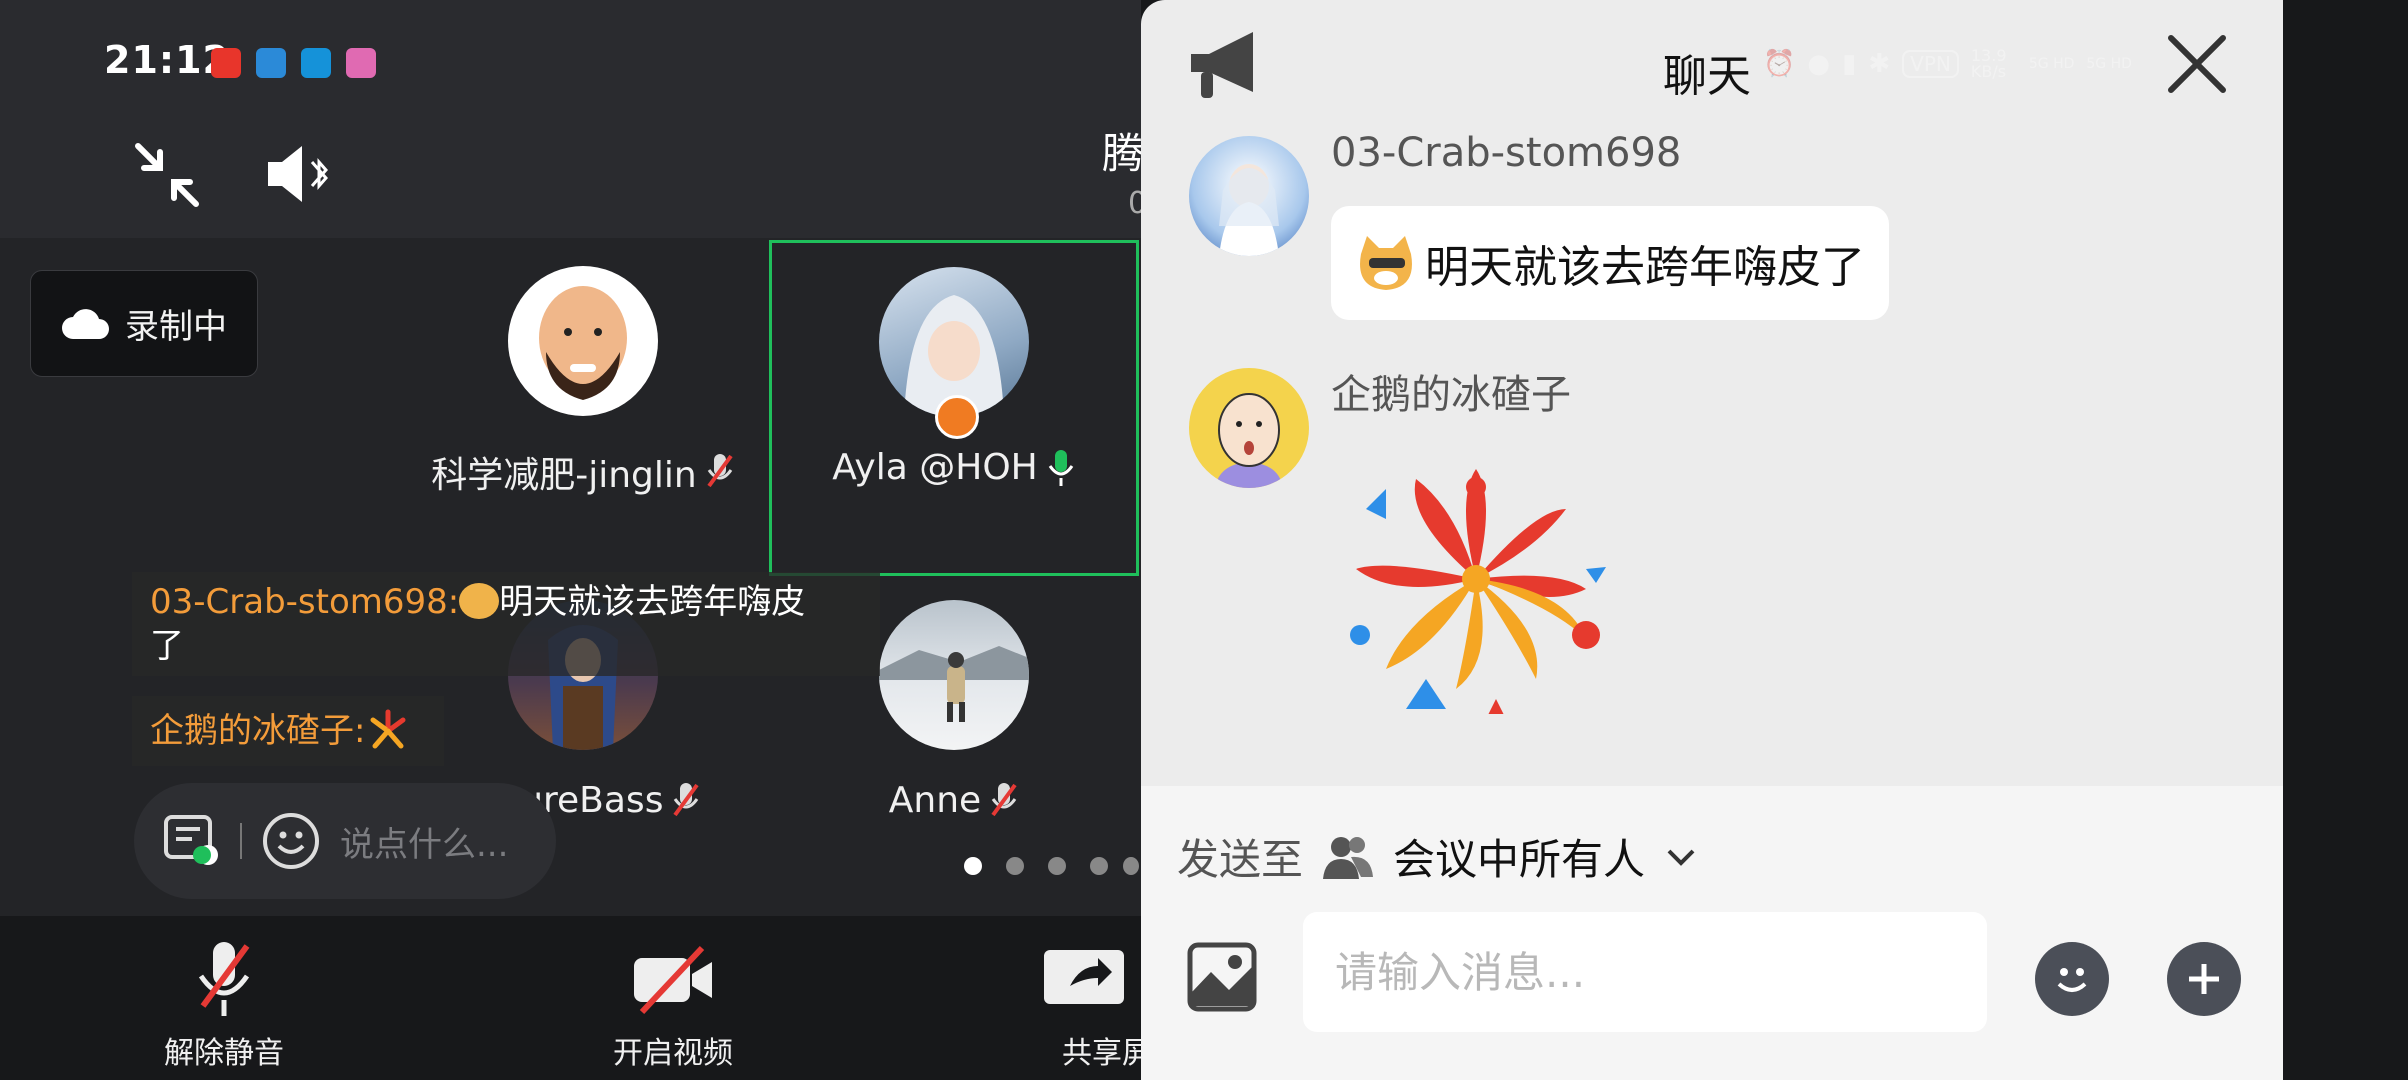 The width and height of the screenshot is (2408, 1080). I want to click on chat-bubble: 明天就该去跨年嗨皮了, so click(1610, 263).